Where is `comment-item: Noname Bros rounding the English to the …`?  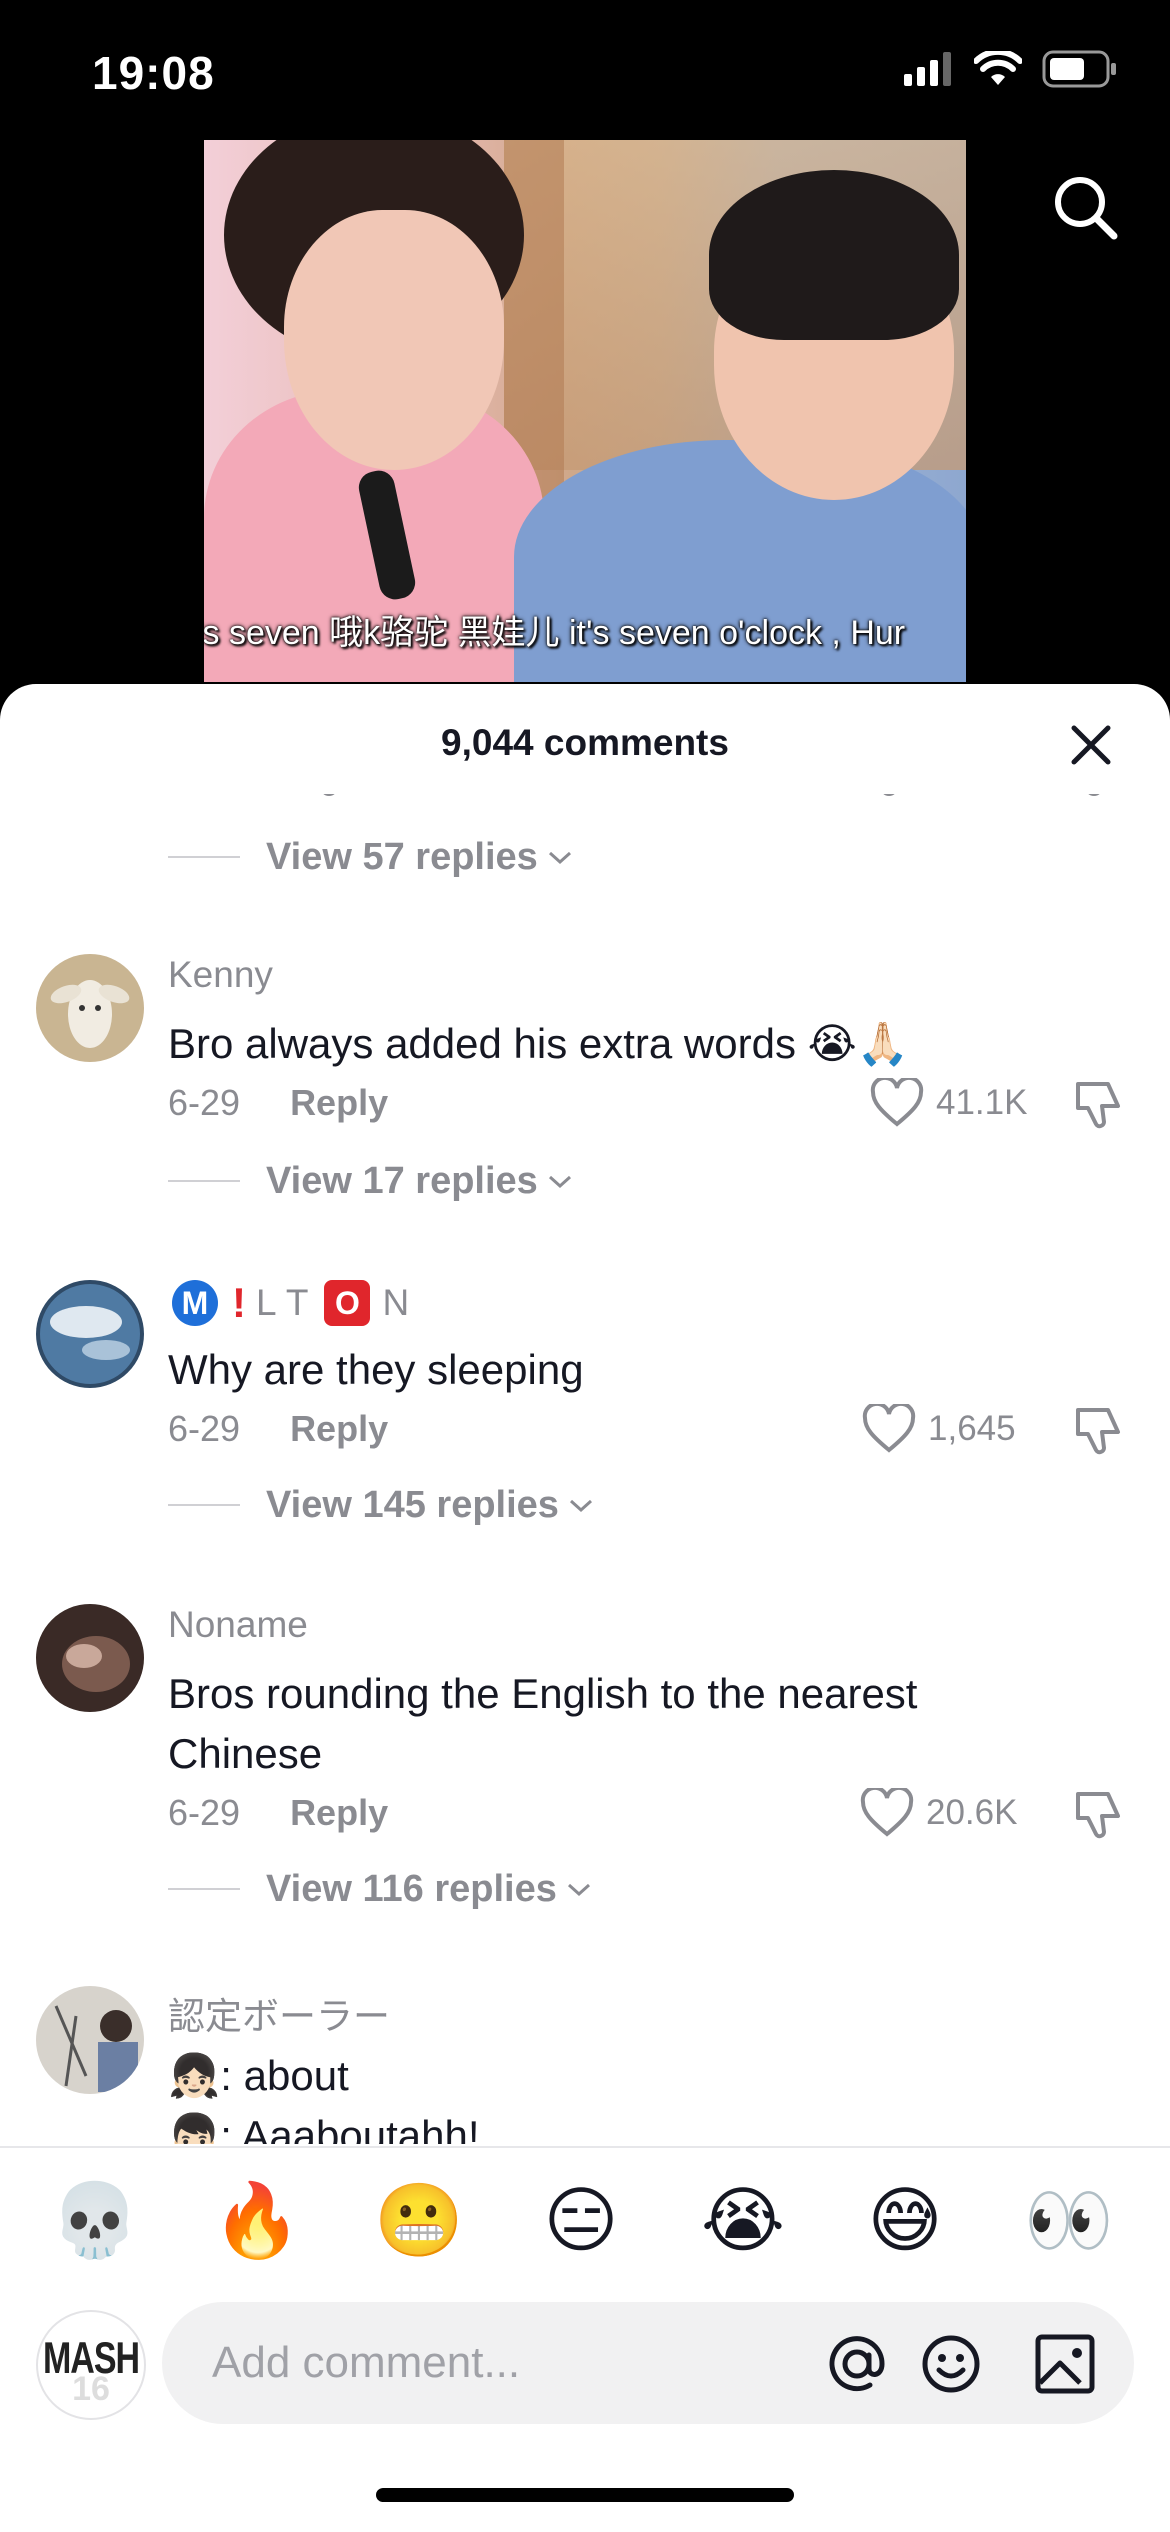 comment-item: Noname Bros rounding the English to the … is located at coordinates (585, 1734).